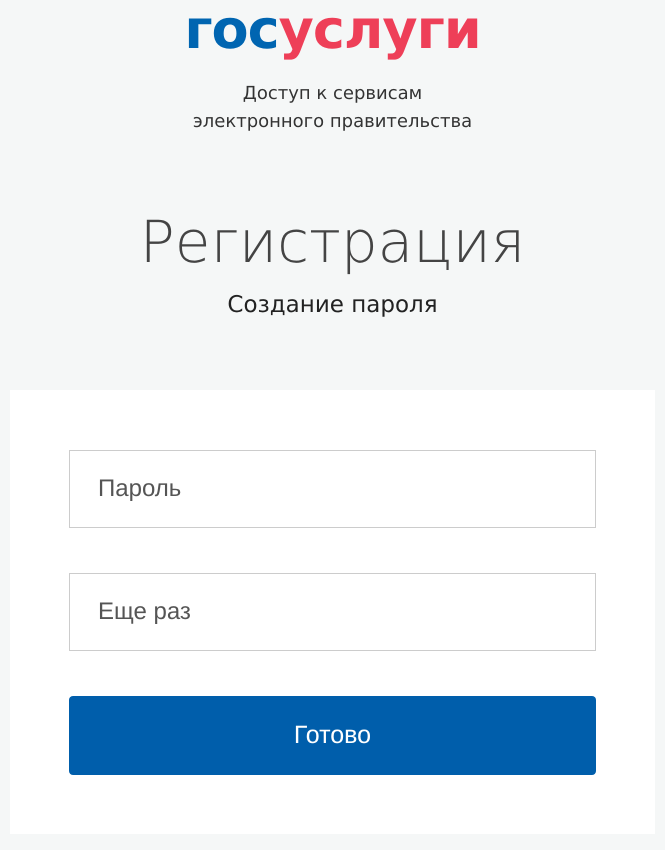  I want to click on tagline: Доступ к сервисам электронного правительства, so click(333, 108).